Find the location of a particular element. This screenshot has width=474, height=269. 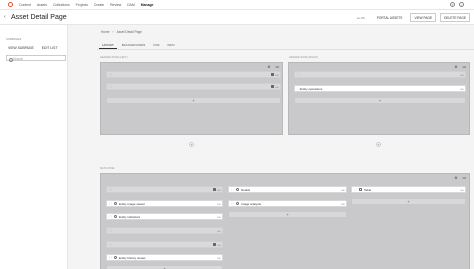

component-label: Entity indicators is located at coordinates (130, 216).